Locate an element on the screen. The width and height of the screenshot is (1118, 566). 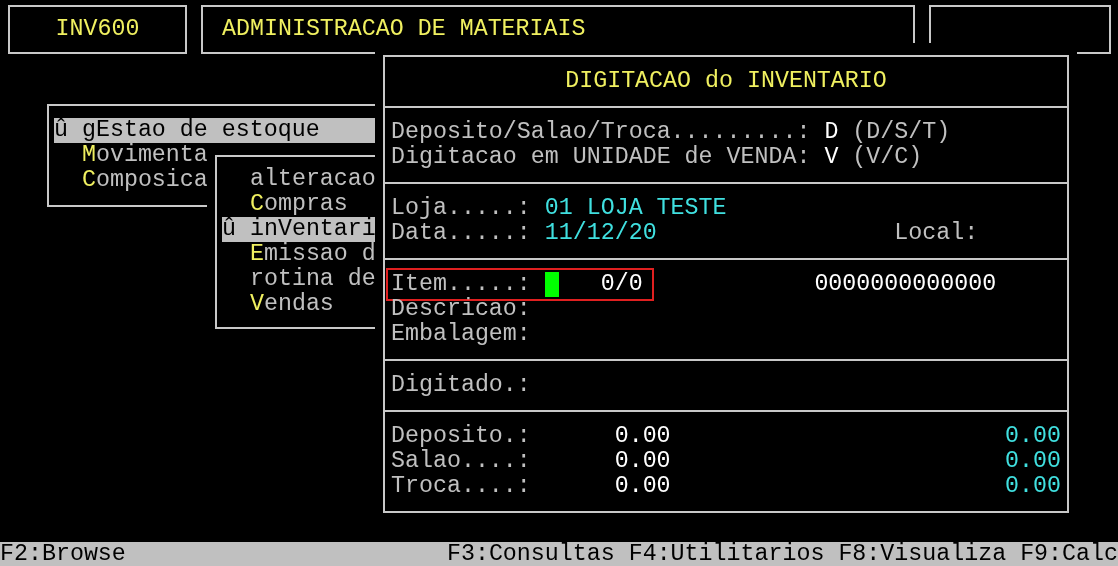
field-label: Digitado.: is located at coordinates (461, 385).